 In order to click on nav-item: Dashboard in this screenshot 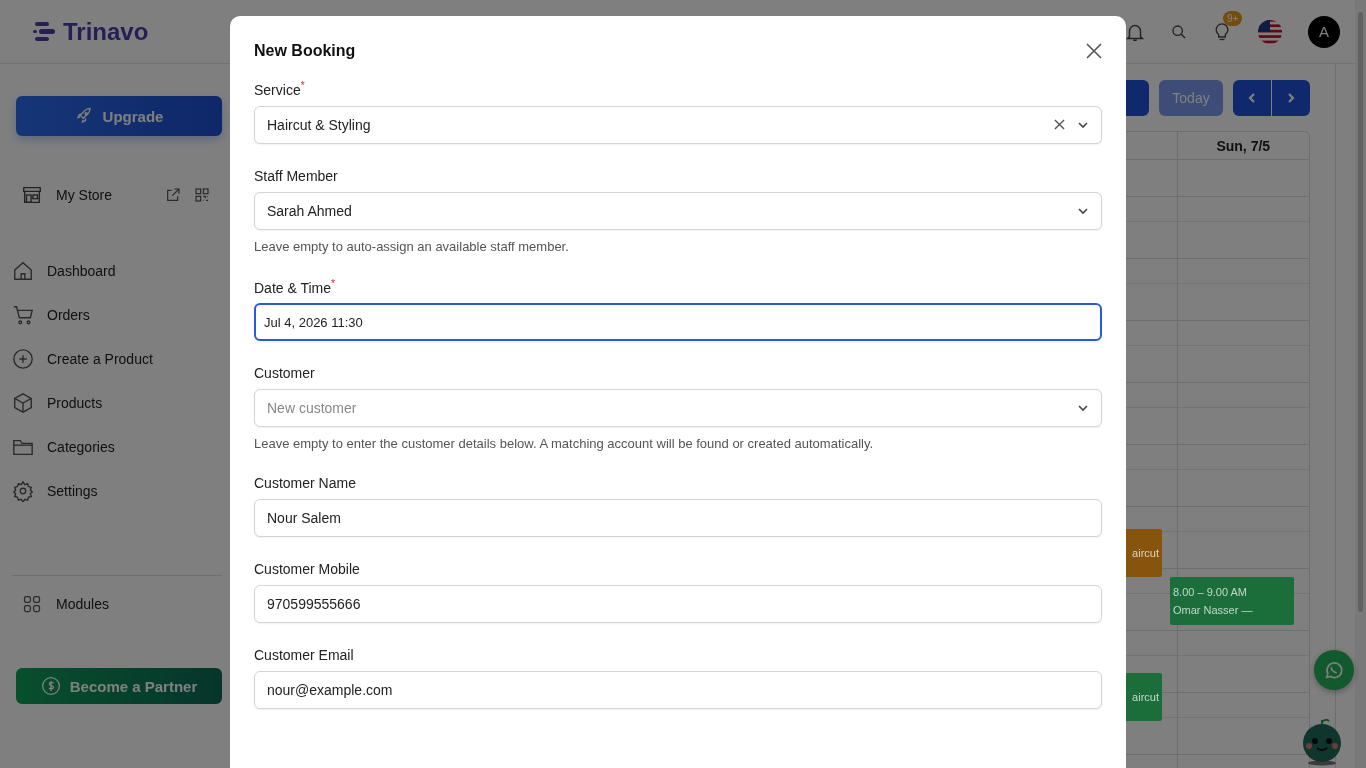, I will do `click(117, 271)`.